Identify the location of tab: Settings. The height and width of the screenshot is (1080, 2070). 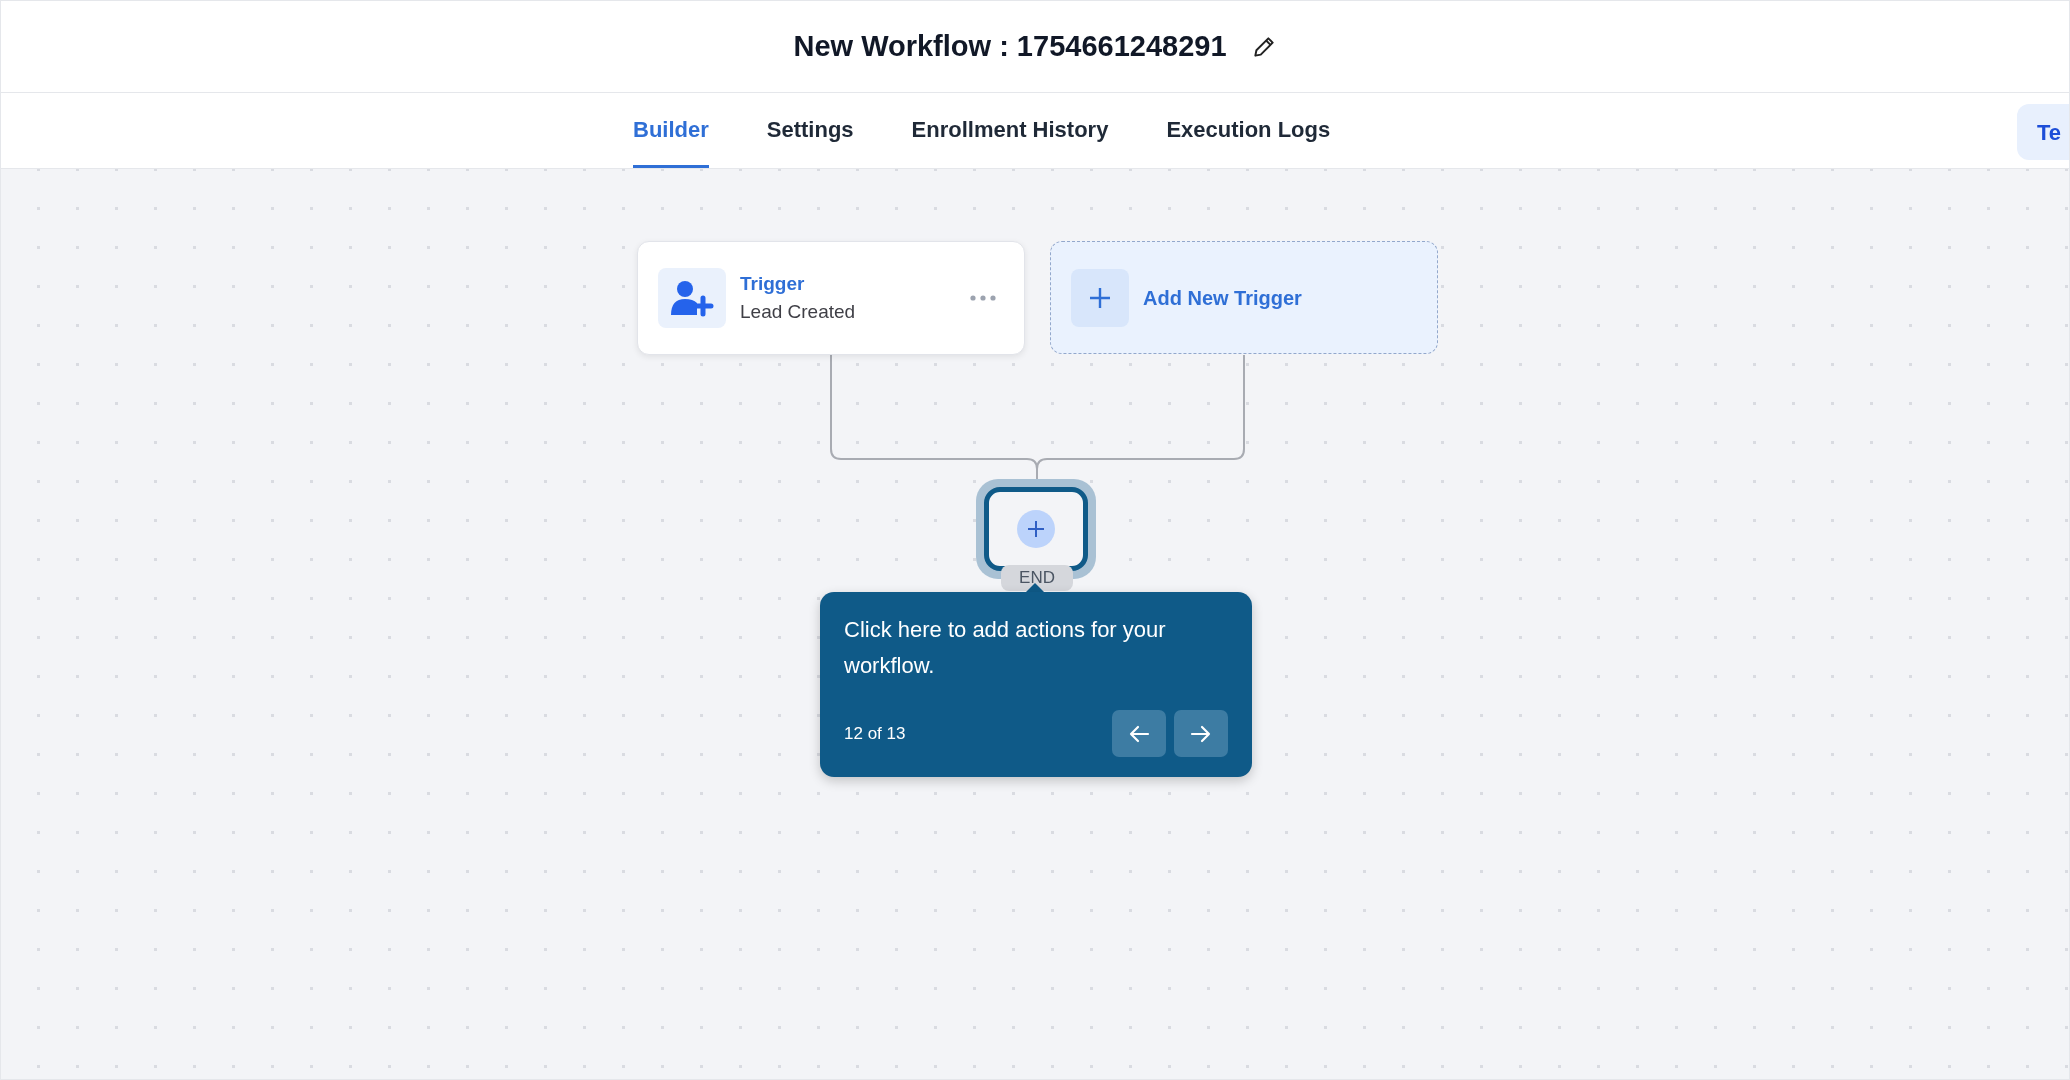
(810, 130).